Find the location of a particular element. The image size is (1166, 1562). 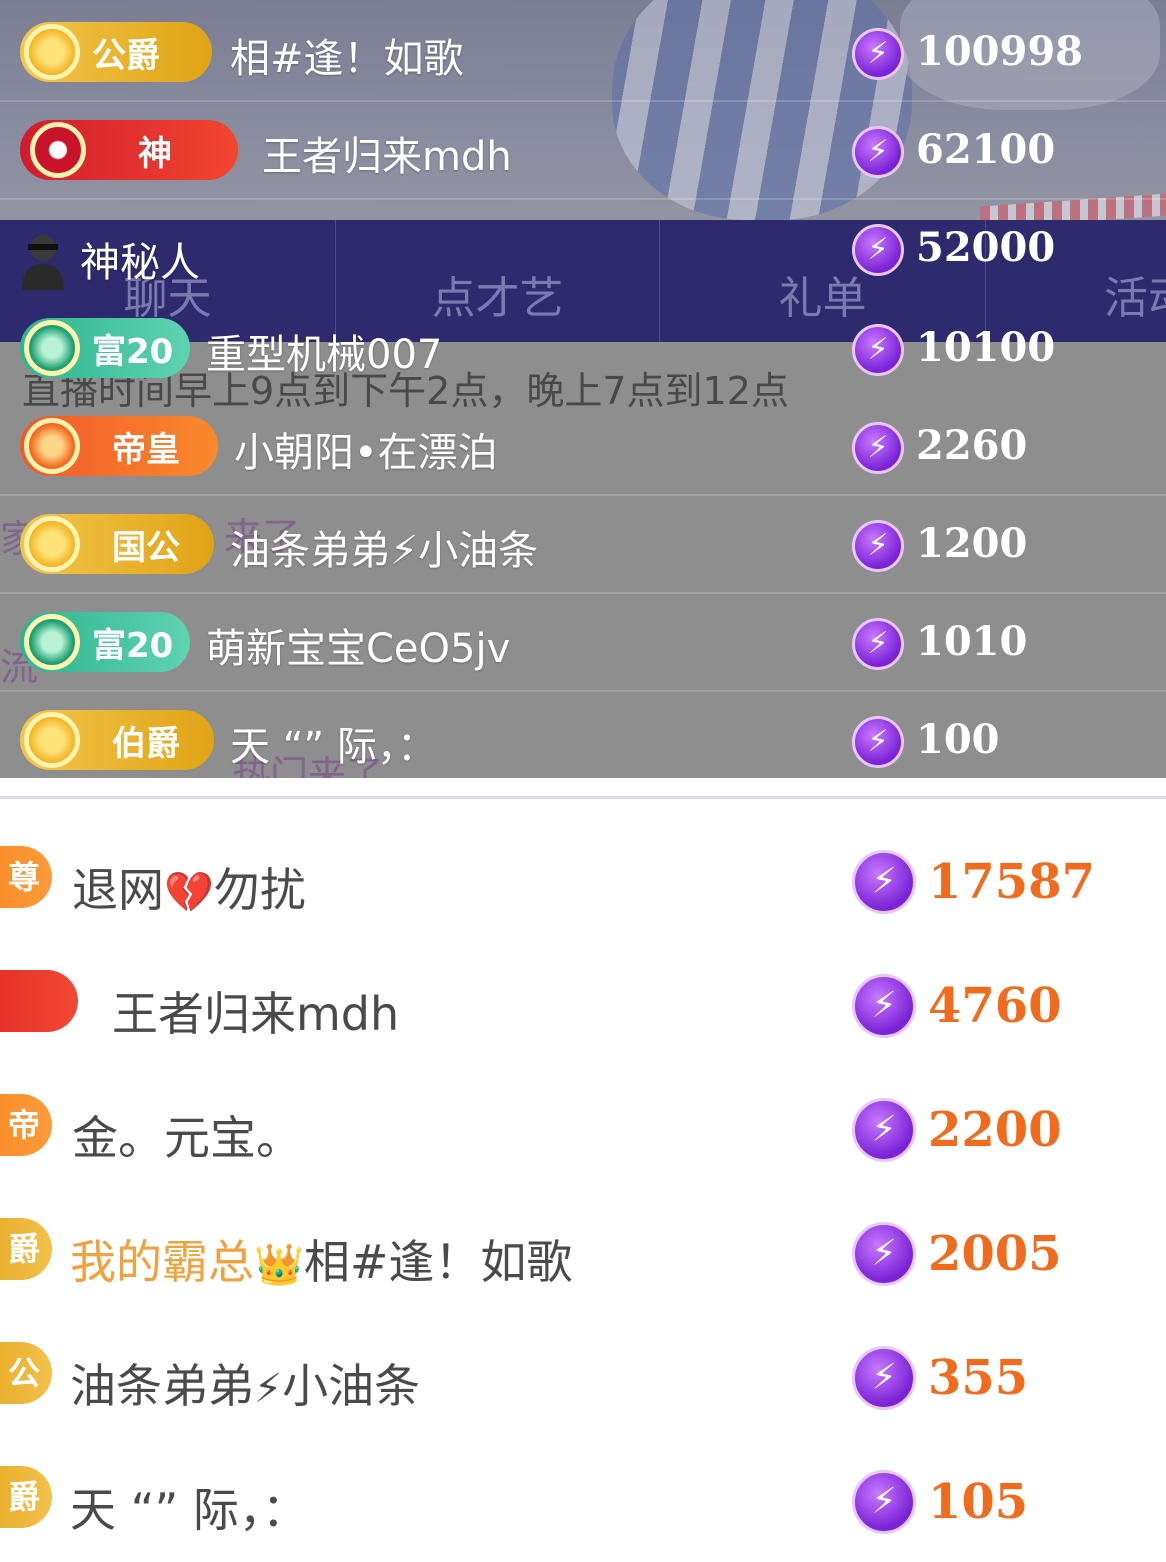

rank-badge: 神 is located at coordinates (129, 150).